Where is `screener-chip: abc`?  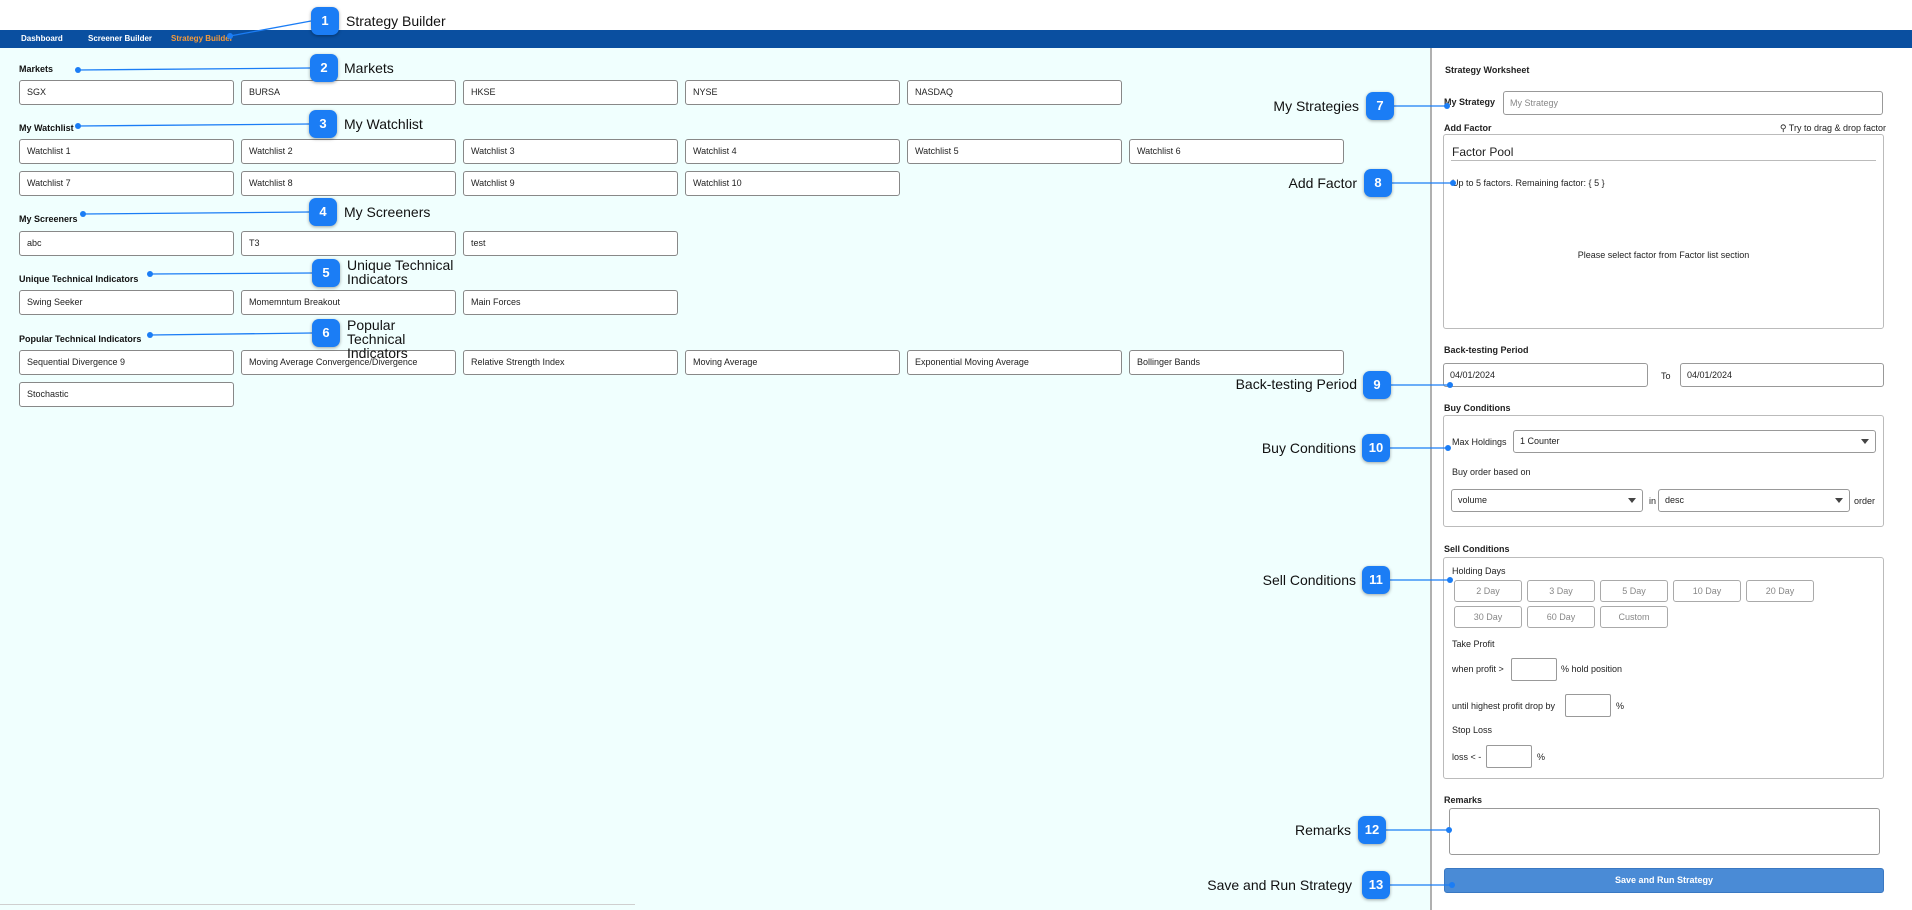
screener-chip: abc is located at coordinates (126, 243).